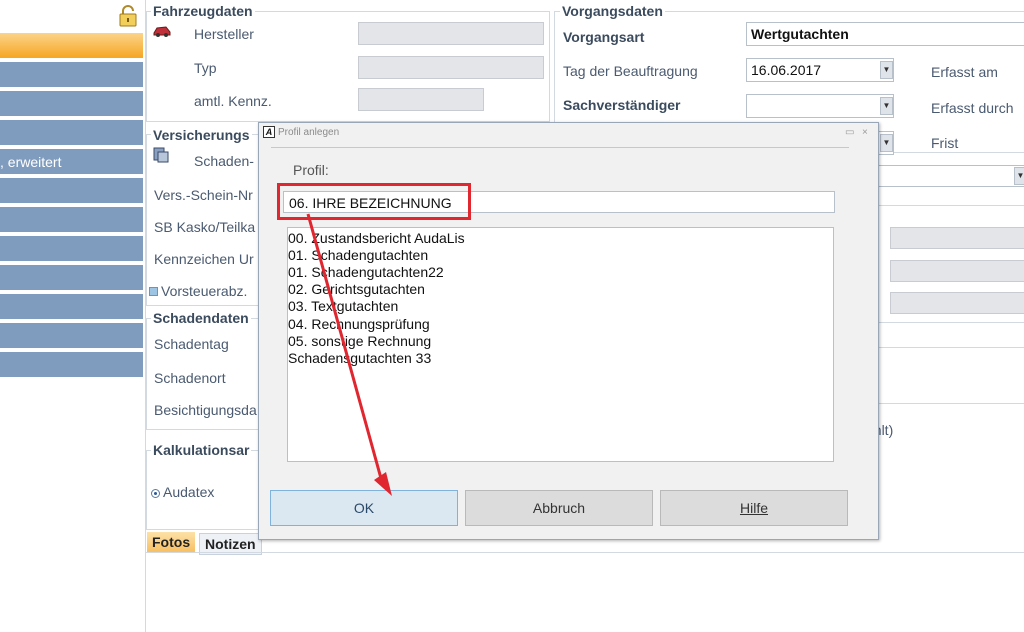  I want to click on kalkulation-title: Kalkulationsar, so click(201, 450).